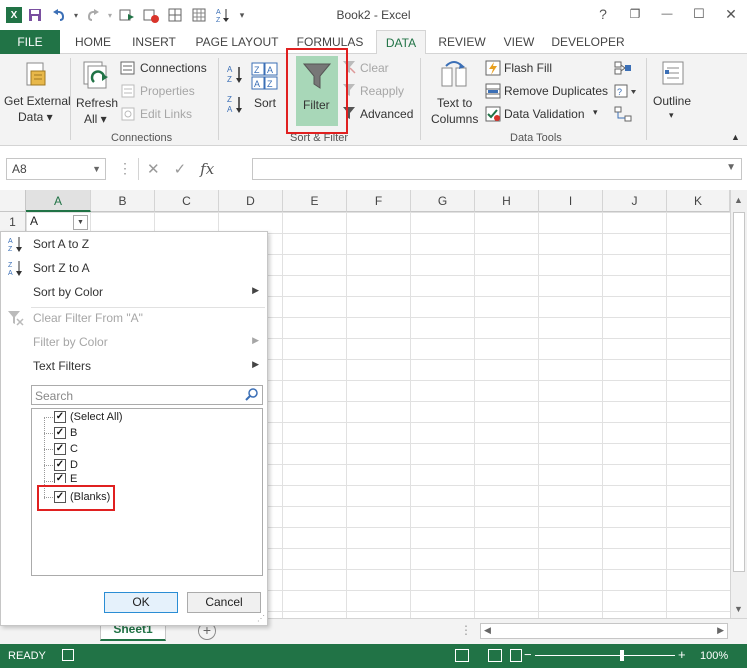 The height and width of the screenshot is (668, 747). Describe the element at coordinates (544, 114) in the screenshot. I see `data-validation-button: Data Validation` at that location.